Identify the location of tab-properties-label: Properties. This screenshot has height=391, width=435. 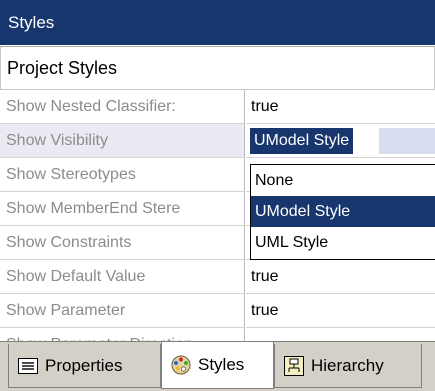
(84, 365).